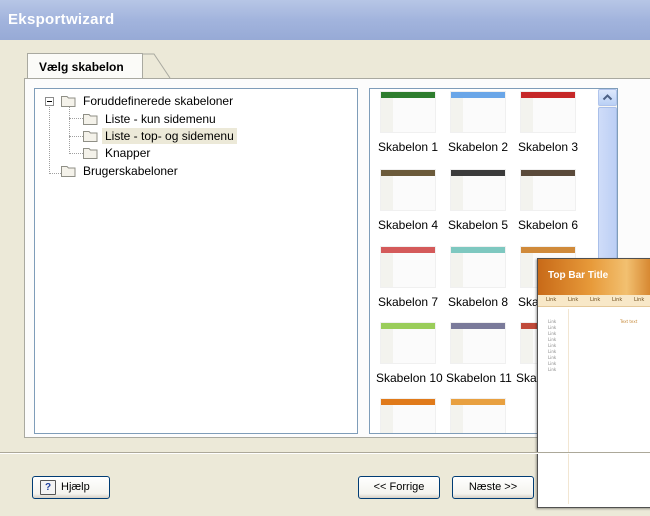 The width and height of the screenshot is (650, 516). I want to click on back-button-label: << Forrige, so click(399, 487).